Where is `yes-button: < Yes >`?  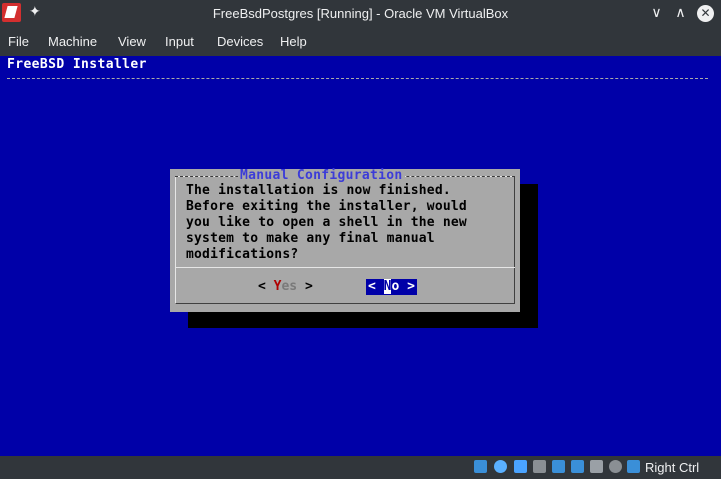 yes-button: < Yes > is located at coordinates (285, 287).